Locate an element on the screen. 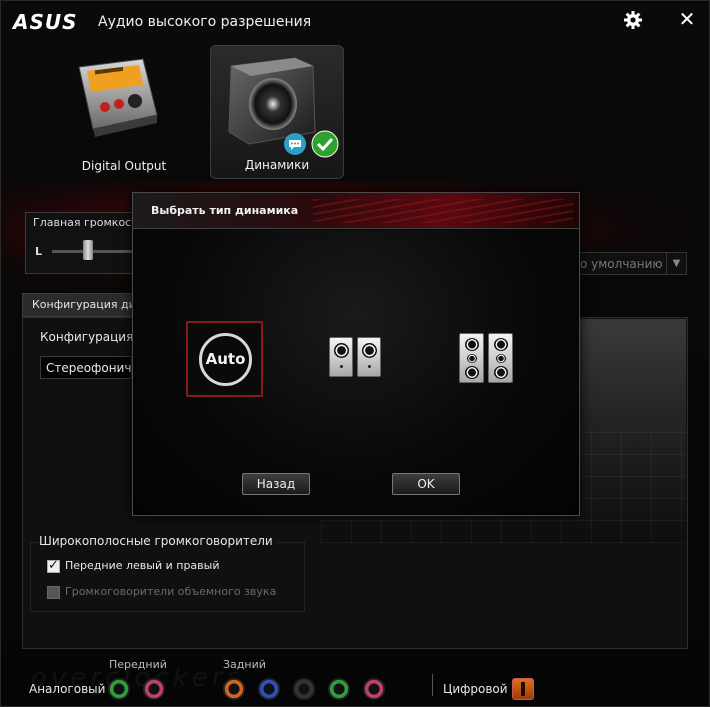 This screenshot has height=707, width=710. surround-checkbox-row: Громкоговорители объемного звука is located at coordinates (167, 593).